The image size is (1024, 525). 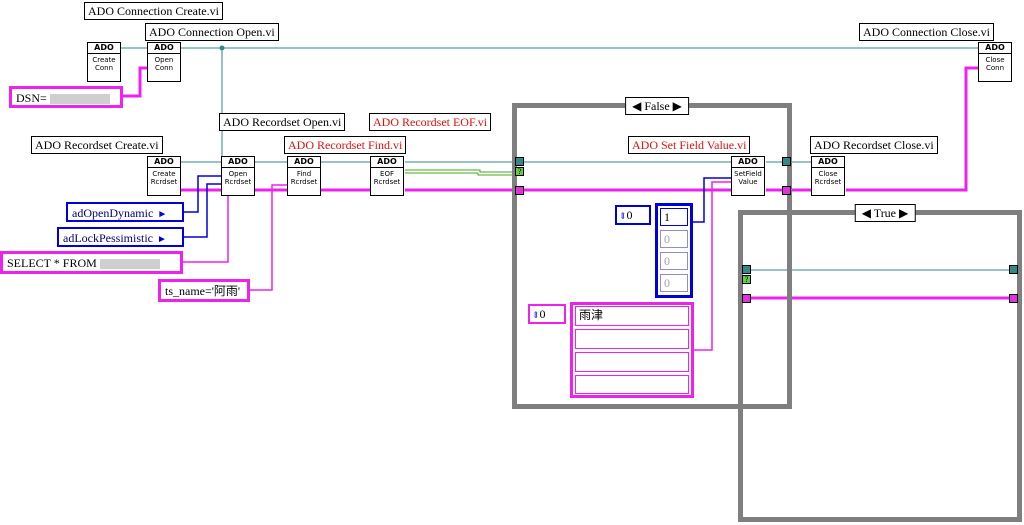 I want to click on find-recordset-node: ADO Find Rcrdset, so click(x=304, y=176).